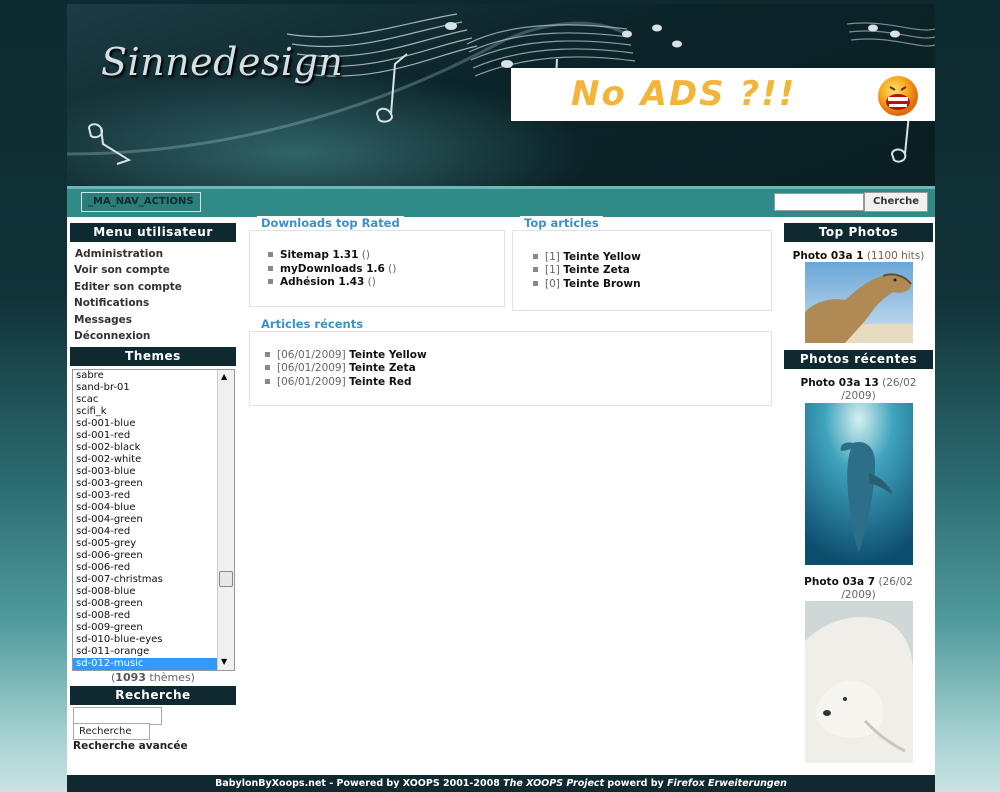 The height and width of the screenshot is (792, 1000). I want to click on photo-caption: Photo 03a 7 (26/02/2009), so click(858, 588).